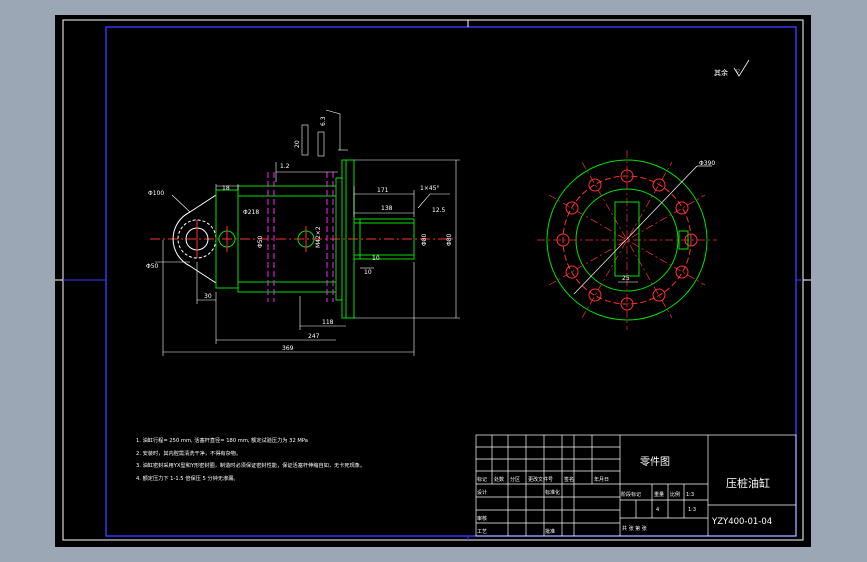 This screenshot has width=867, height=562. I want to click on svg-text: 压桩油缸, so click(748, 483).